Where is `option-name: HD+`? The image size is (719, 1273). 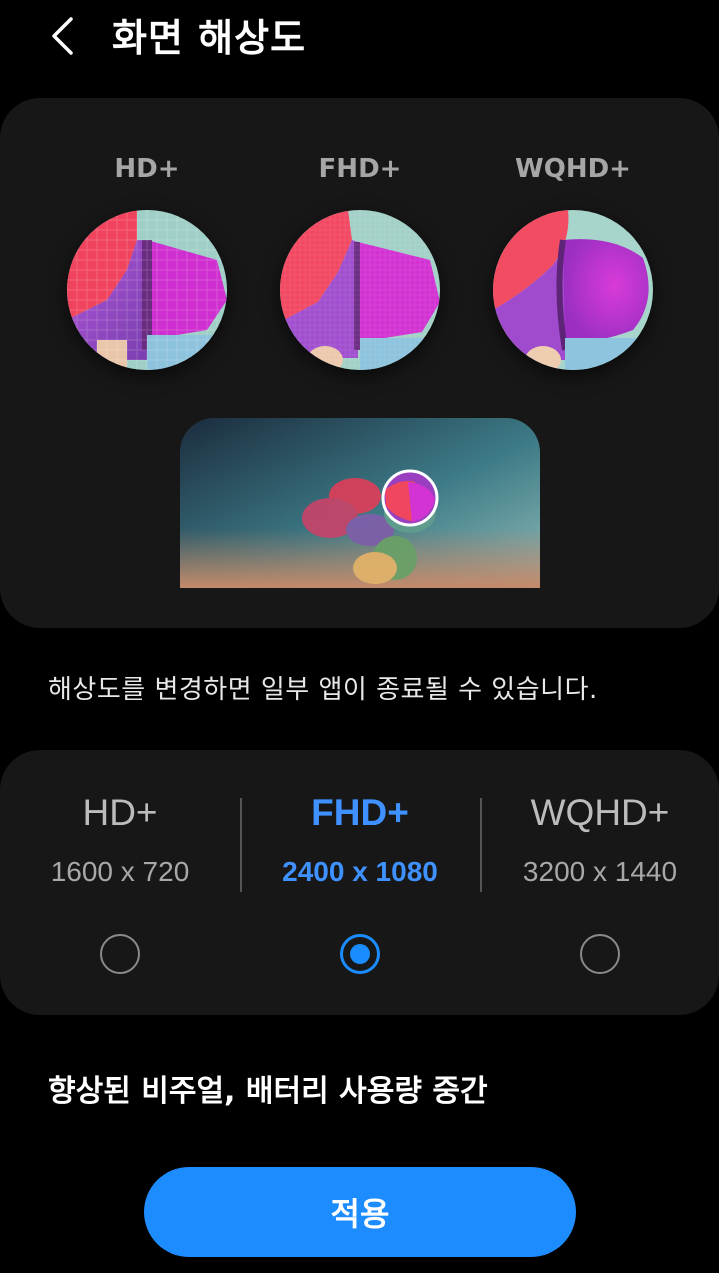 option-name: HD+ is located at coordinates (120, 812).